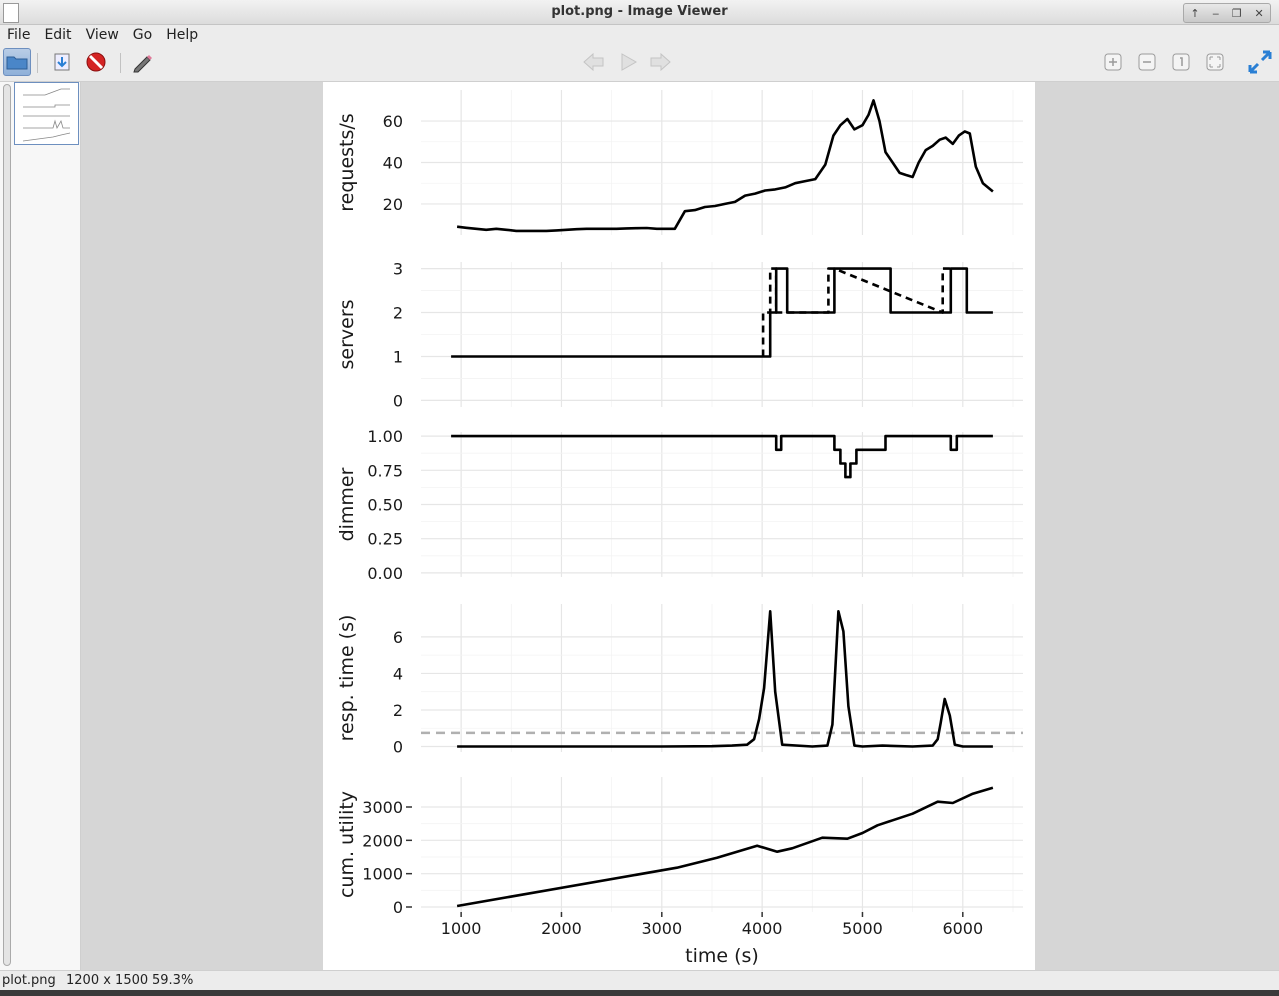 The height and width of the screenshot is (996, 1279). What do you see at coordinates (173, 980) in the screenshot?
I see `status-zoom: 59.3%` at bounding box center [173, 980].